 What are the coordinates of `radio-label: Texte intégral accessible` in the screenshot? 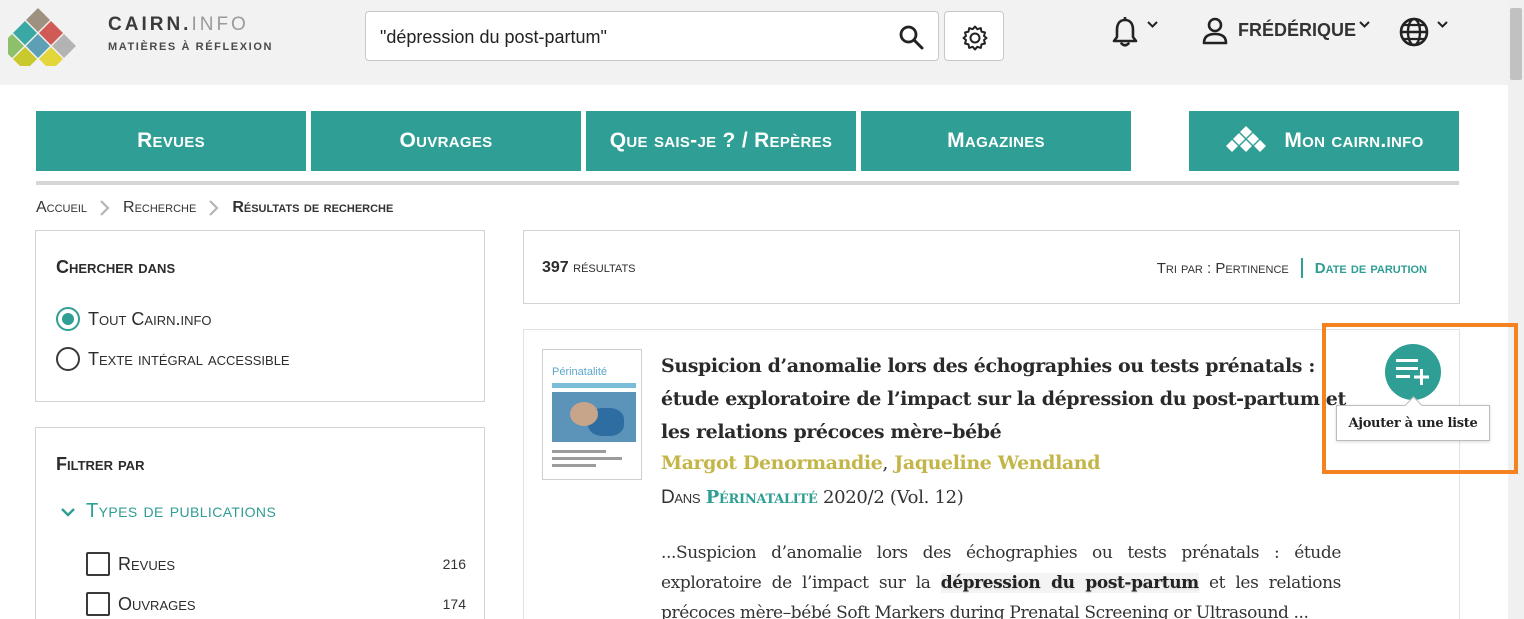 It's located at (189, 358).